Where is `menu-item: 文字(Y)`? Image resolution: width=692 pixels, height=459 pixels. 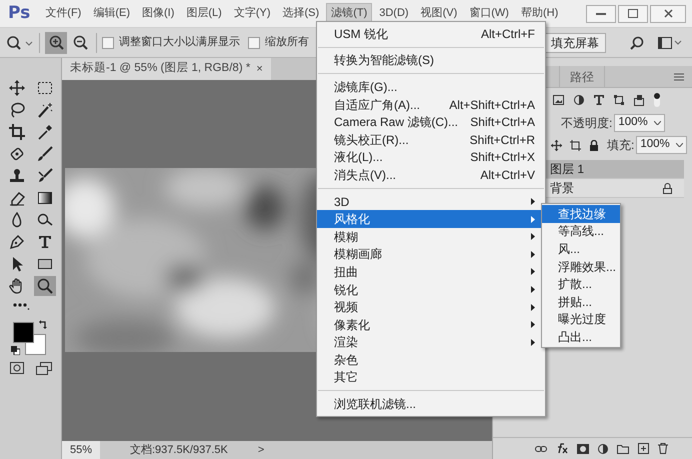 menu-item: 文字(Y) is located at coordinates (252, 13).